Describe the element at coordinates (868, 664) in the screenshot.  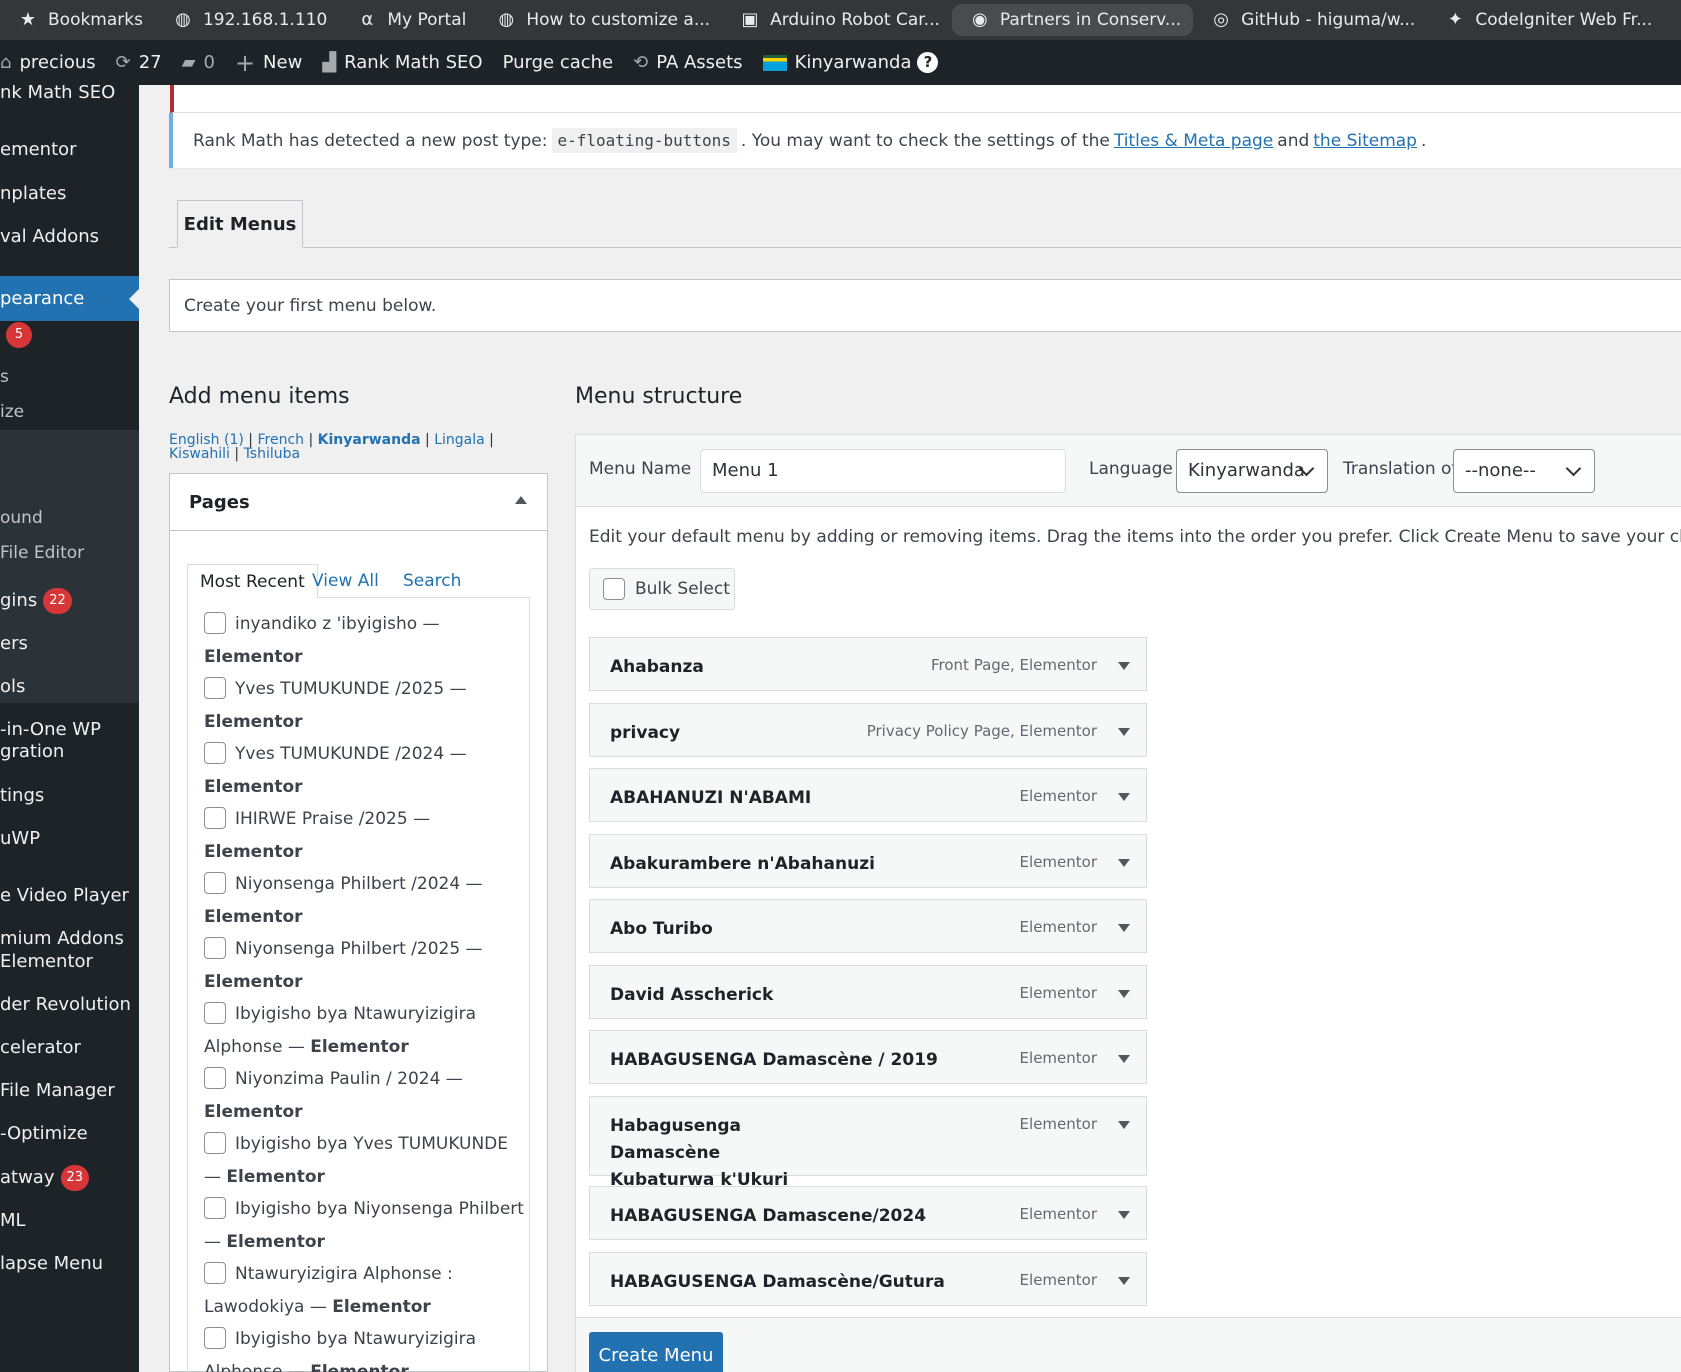
I see `menu-item: Ahabanza Front Page, Elementor` at that location.